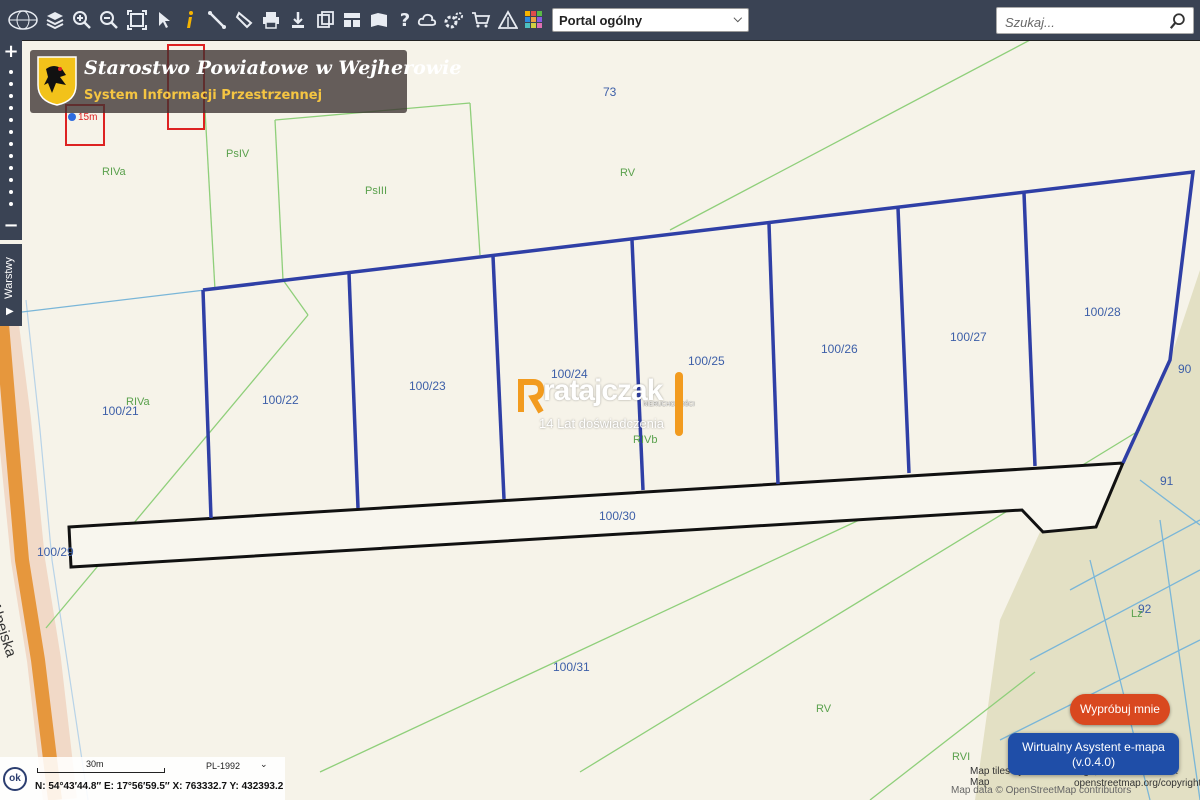 This screenshot has width=1200, height=800. Describe the element at coordinates (379, 20) in the screenshot. I see `map-sheet-icon` at that location.